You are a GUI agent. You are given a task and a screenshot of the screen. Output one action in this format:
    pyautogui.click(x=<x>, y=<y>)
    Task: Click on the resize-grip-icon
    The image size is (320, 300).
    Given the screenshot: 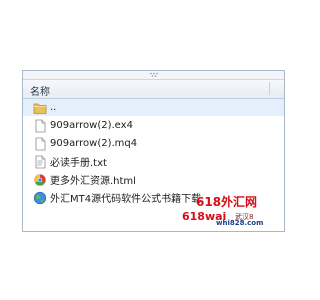 What is the action you would take?
    pyautogui.click(x=154, y=75)
    